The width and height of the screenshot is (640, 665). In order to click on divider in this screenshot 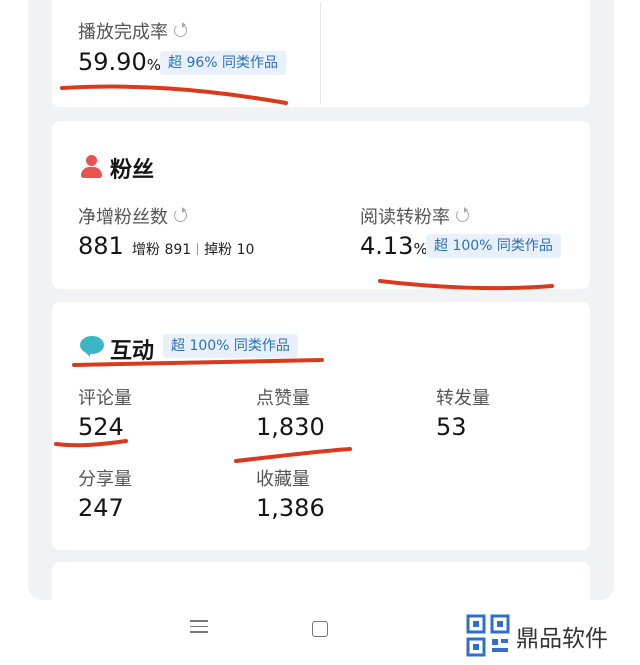, I will do `click(320, 53)`.